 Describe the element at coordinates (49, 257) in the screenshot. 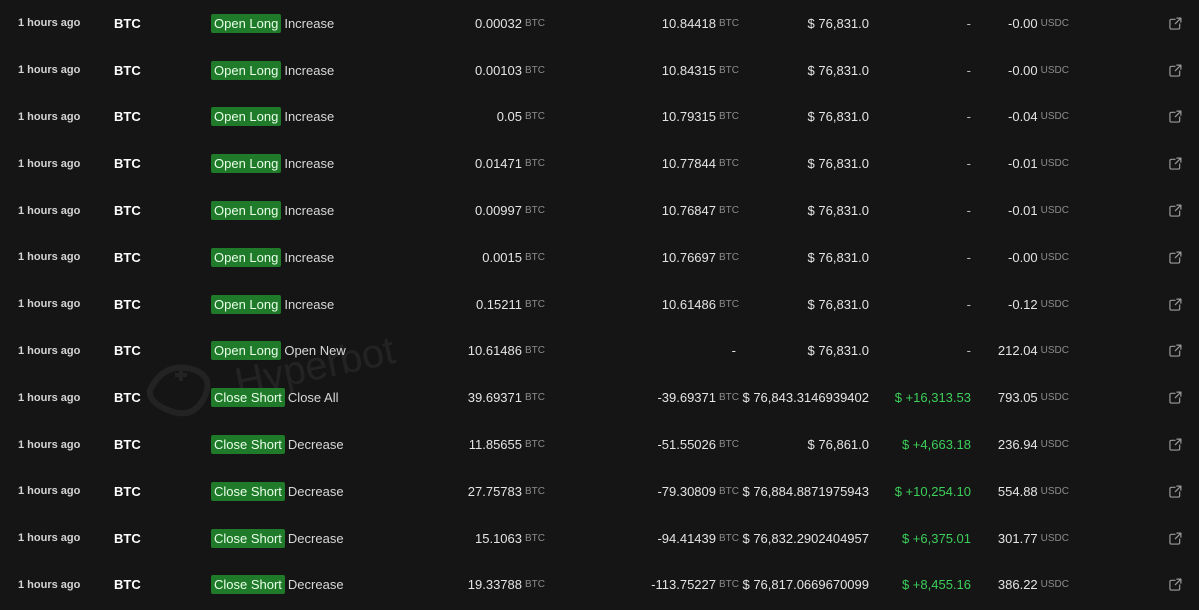

I see `trade-time: 1 hours ago` at that location.